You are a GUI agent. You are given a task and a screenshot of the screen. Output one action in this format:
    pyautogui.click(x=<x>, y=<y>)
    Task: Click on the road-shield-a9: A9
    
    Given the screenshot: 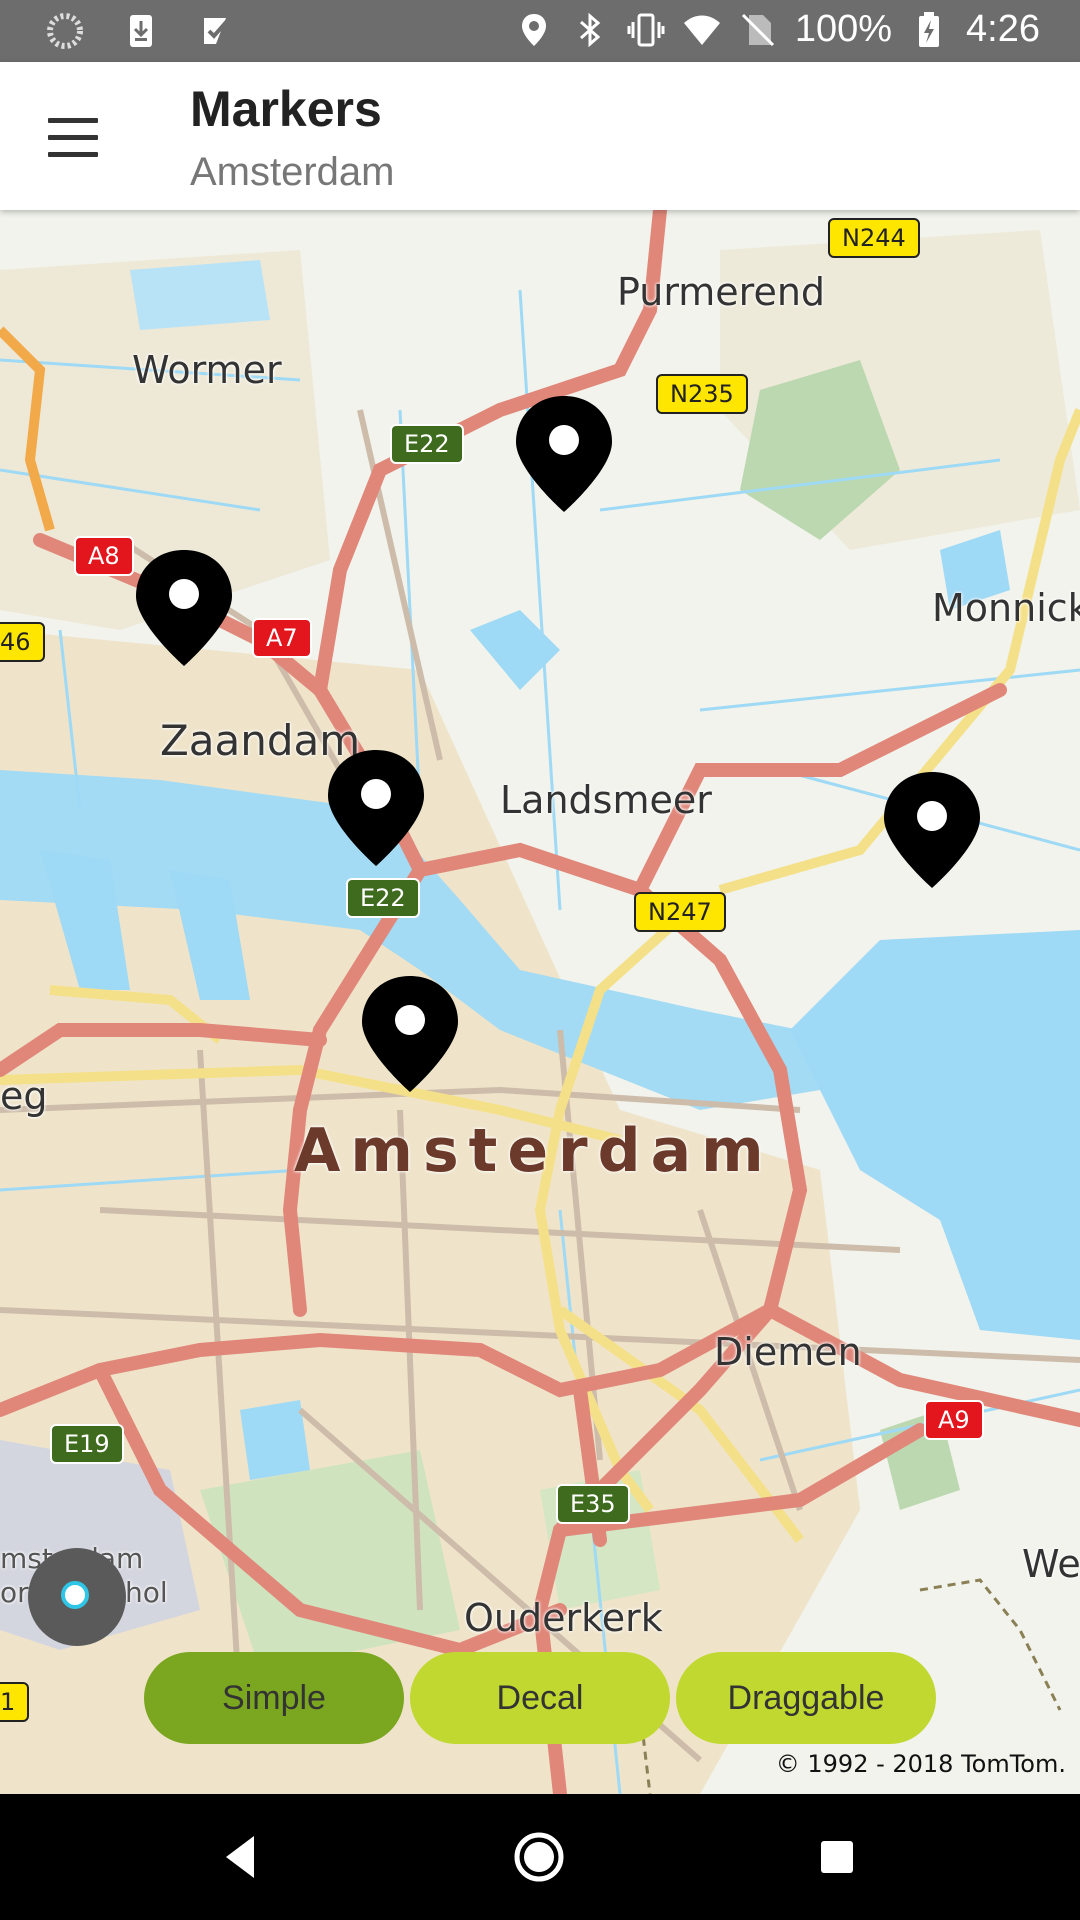 What is the action you would take?
    pyautogui.click(x=954, y=1420)
    